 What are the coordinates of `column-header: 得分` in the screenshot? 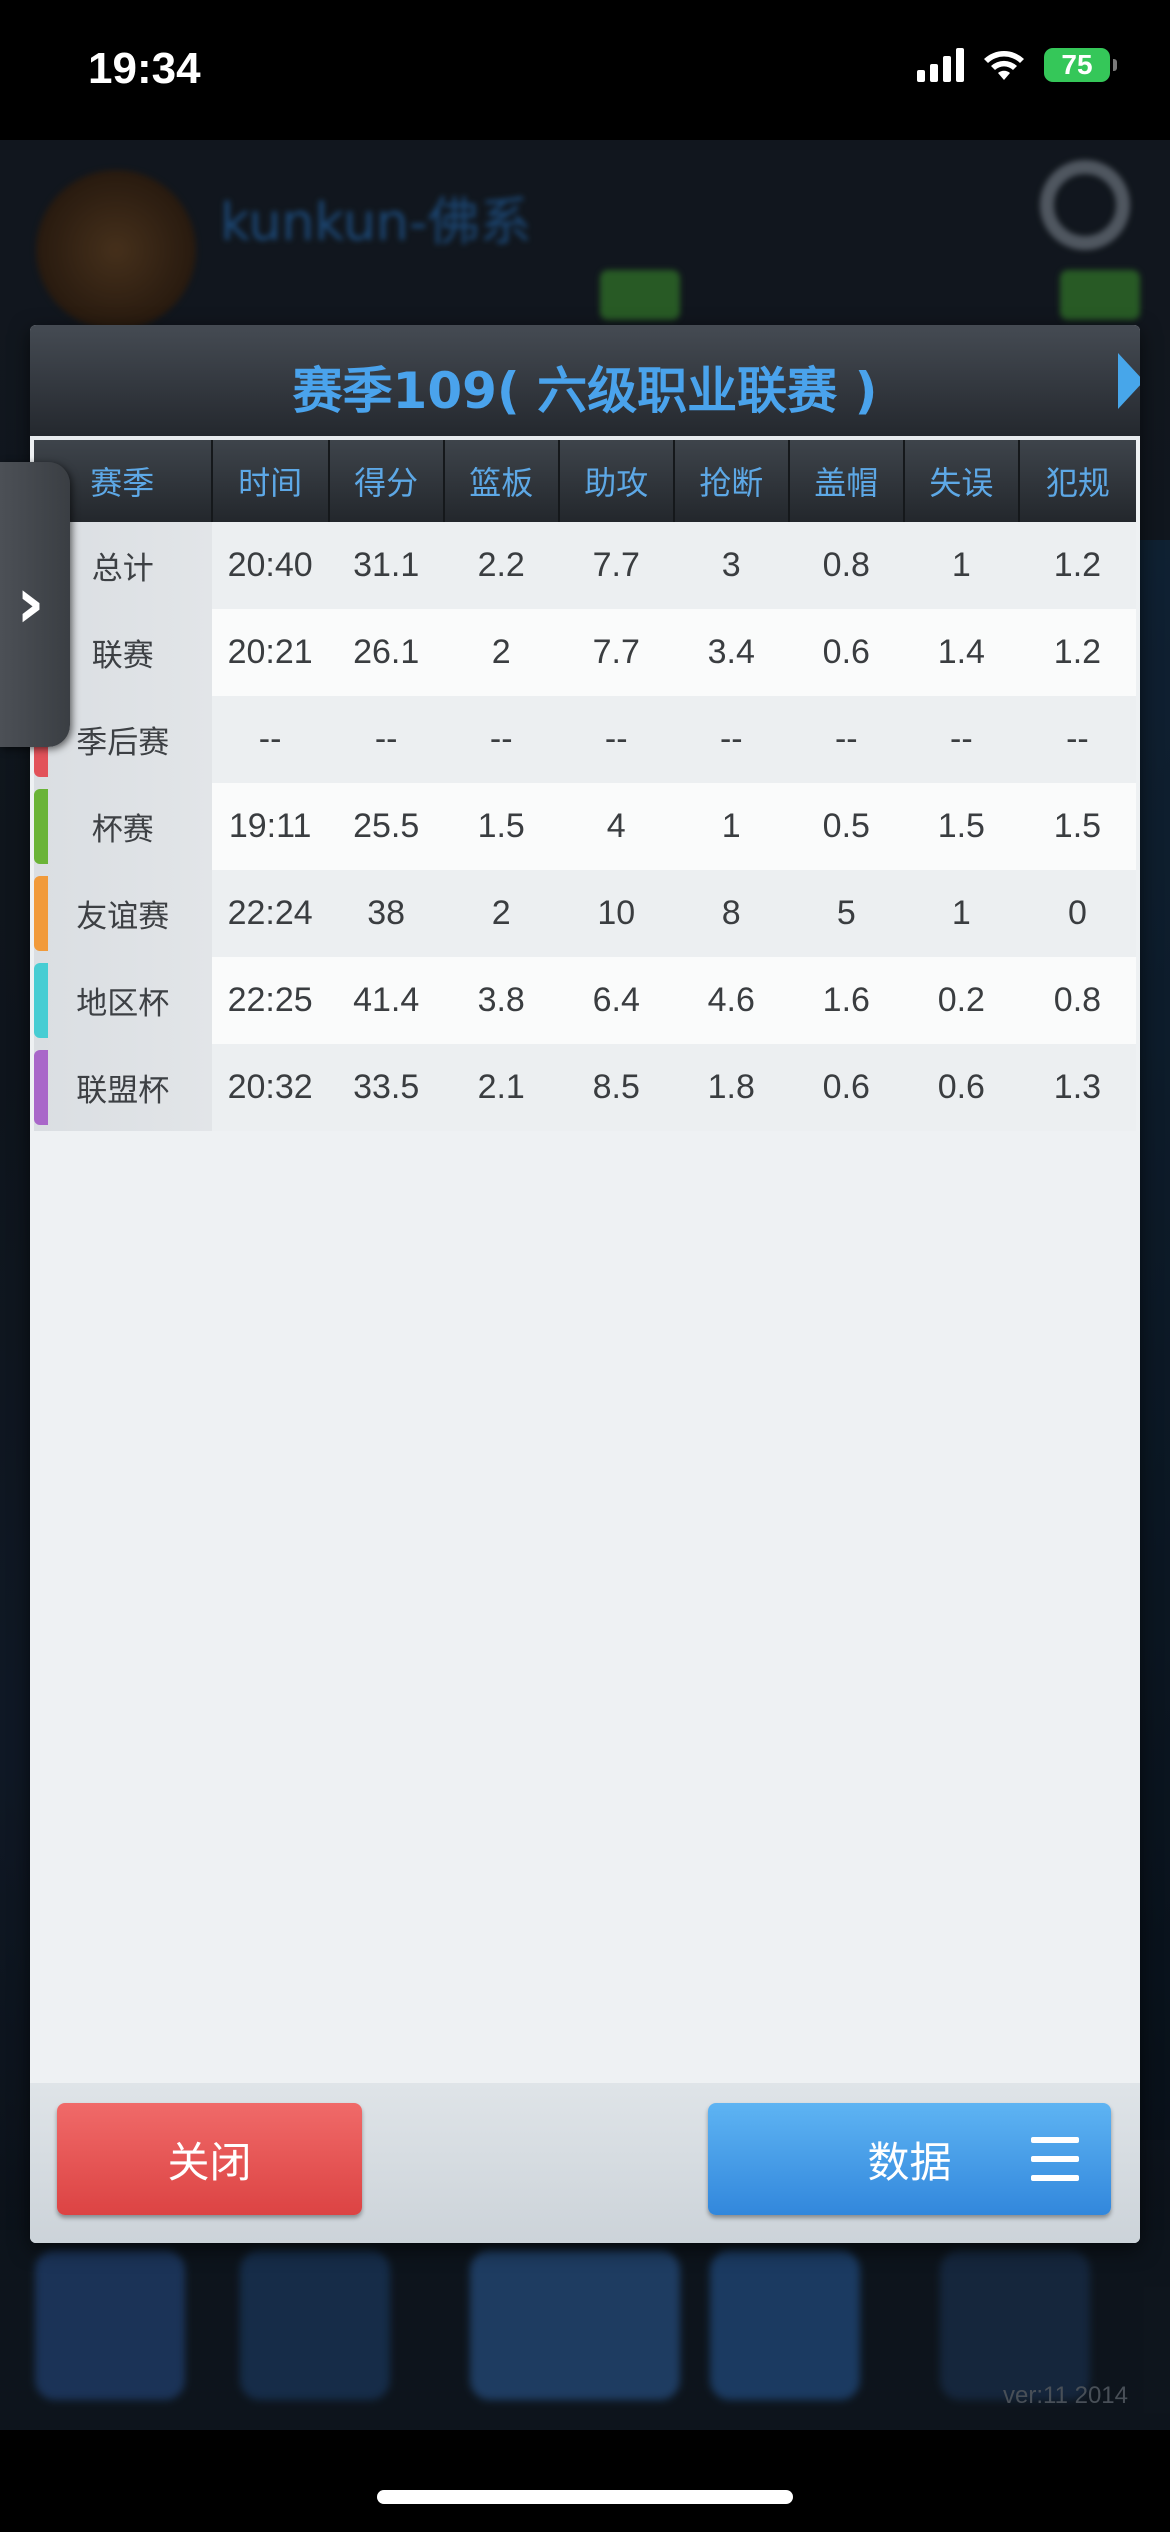 It's located at (386, 481).